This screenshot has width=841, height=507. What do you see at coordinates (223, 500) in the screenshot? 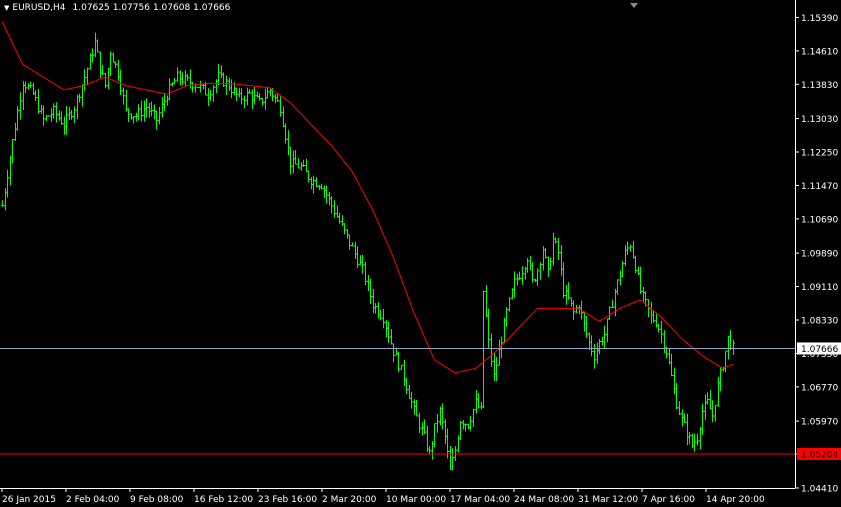
I see `x-tick-label: 16 Feb 12:00` at bounding box center [223, 500].